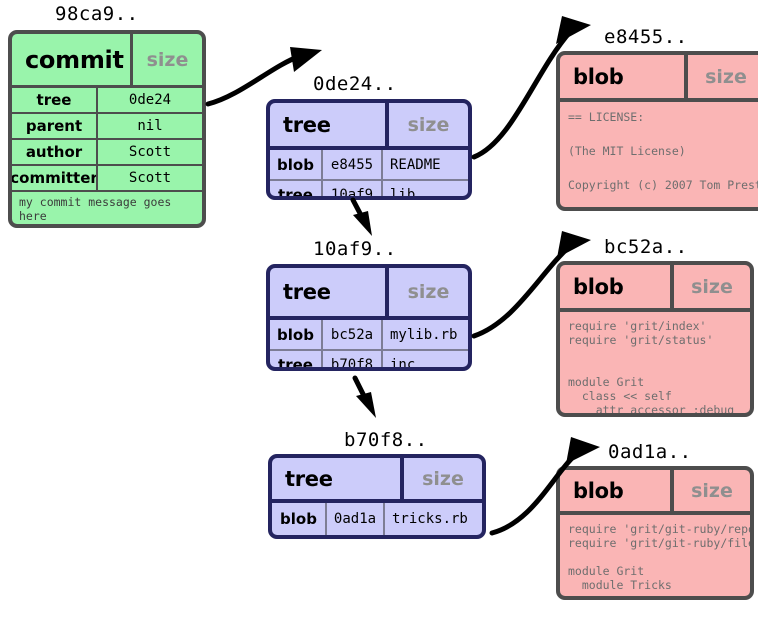 This screenshot has height=618, width=758. I want to click on tree-hash-label-10af9: 10af9.., so click(355, 249).